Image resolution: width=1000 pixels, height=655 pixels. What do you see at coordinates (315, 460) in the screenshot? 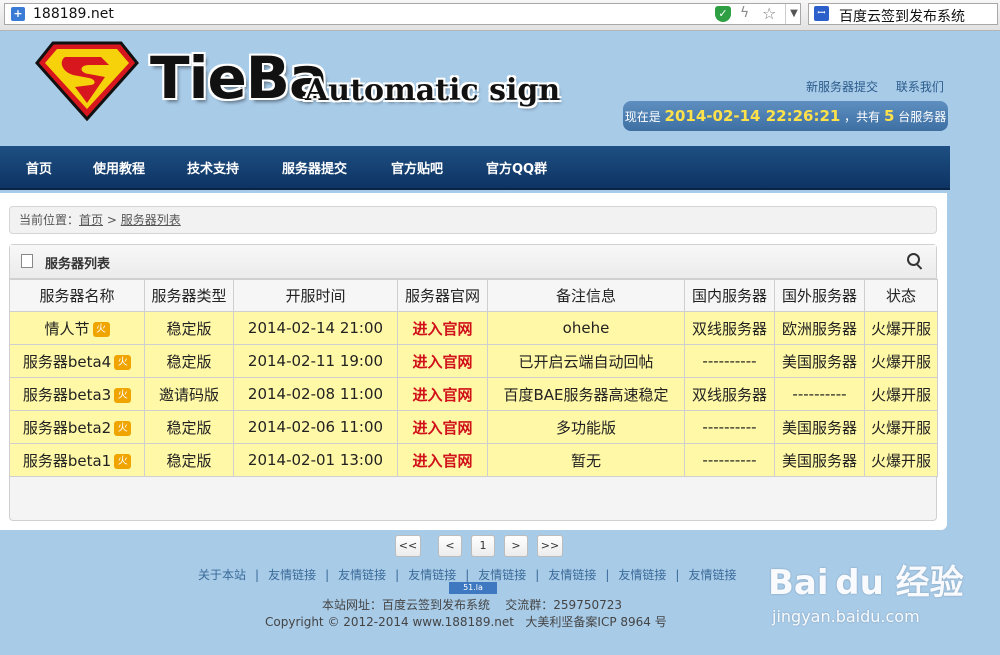
I see `open-time: 2014-02-01 13:00` at bounding box center [315, 460].